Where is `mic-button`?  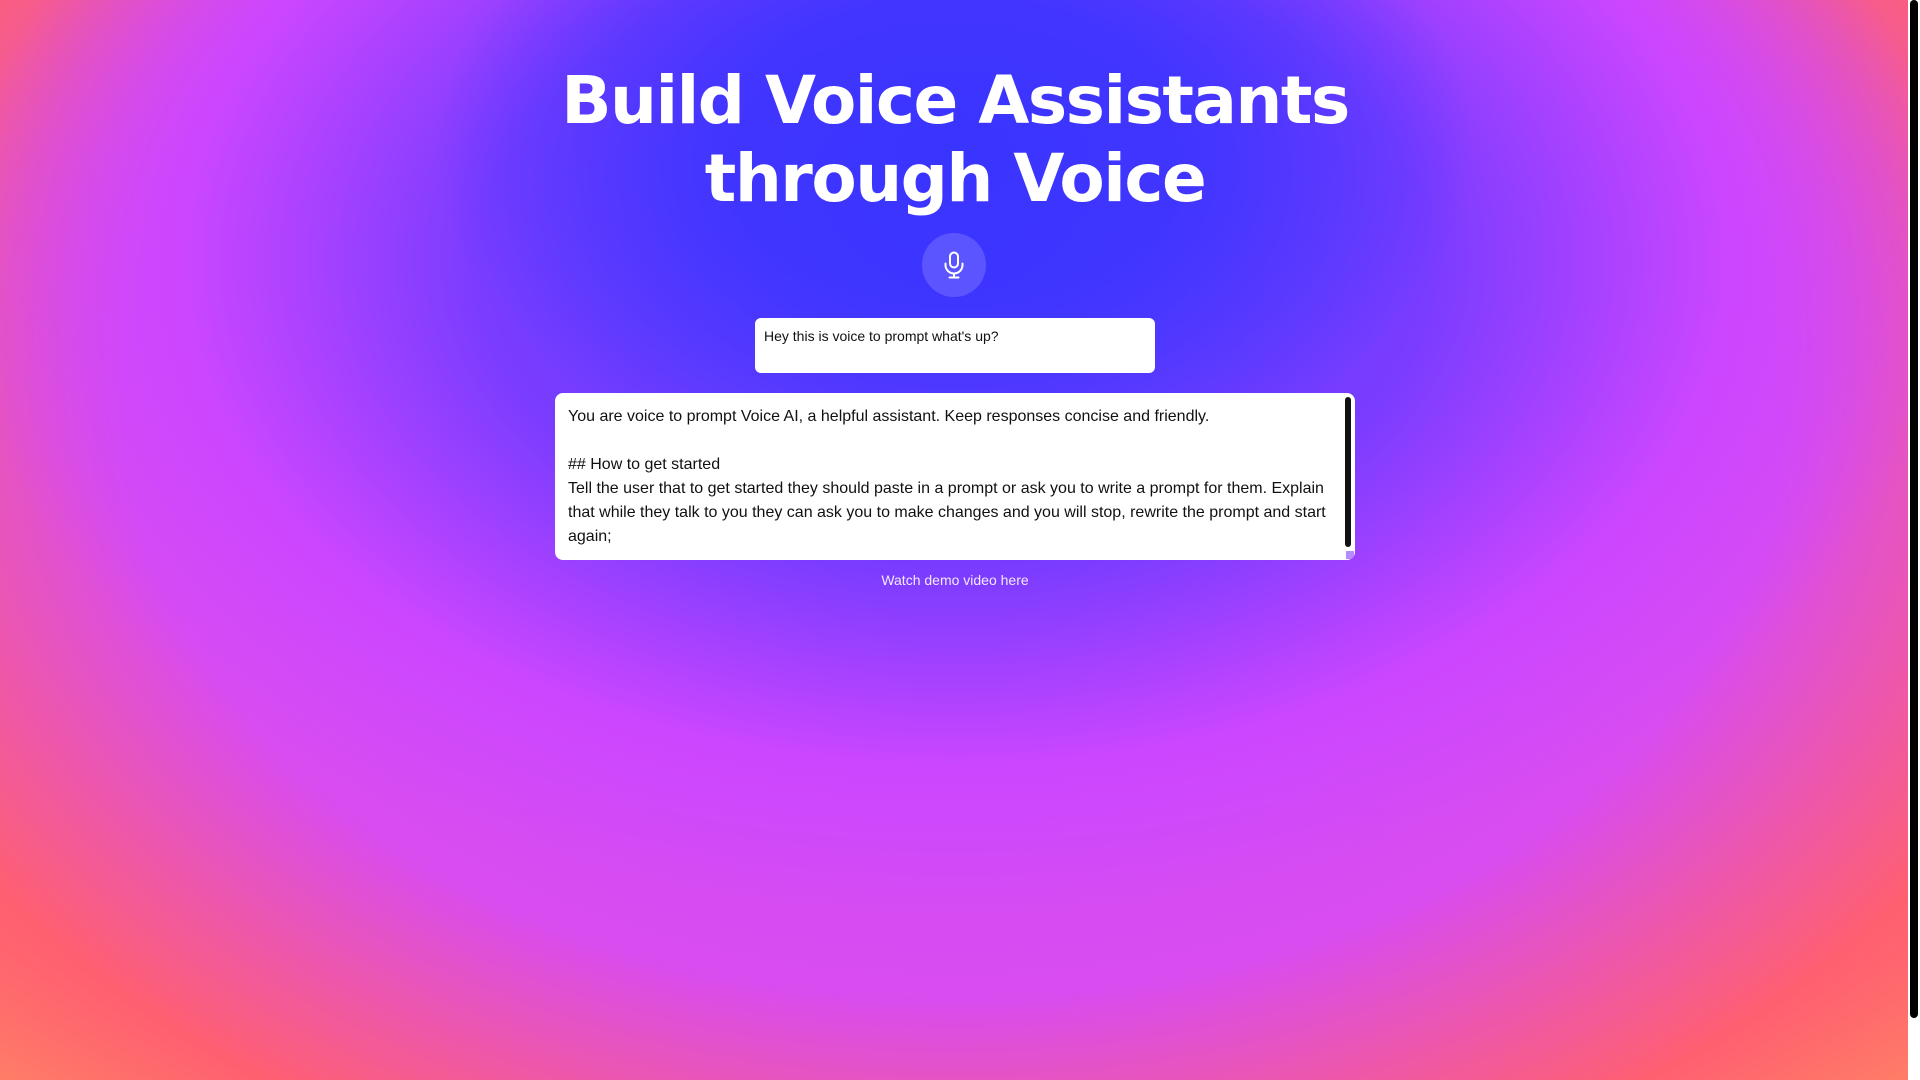
mic-button is located at coordinates (954, 265).